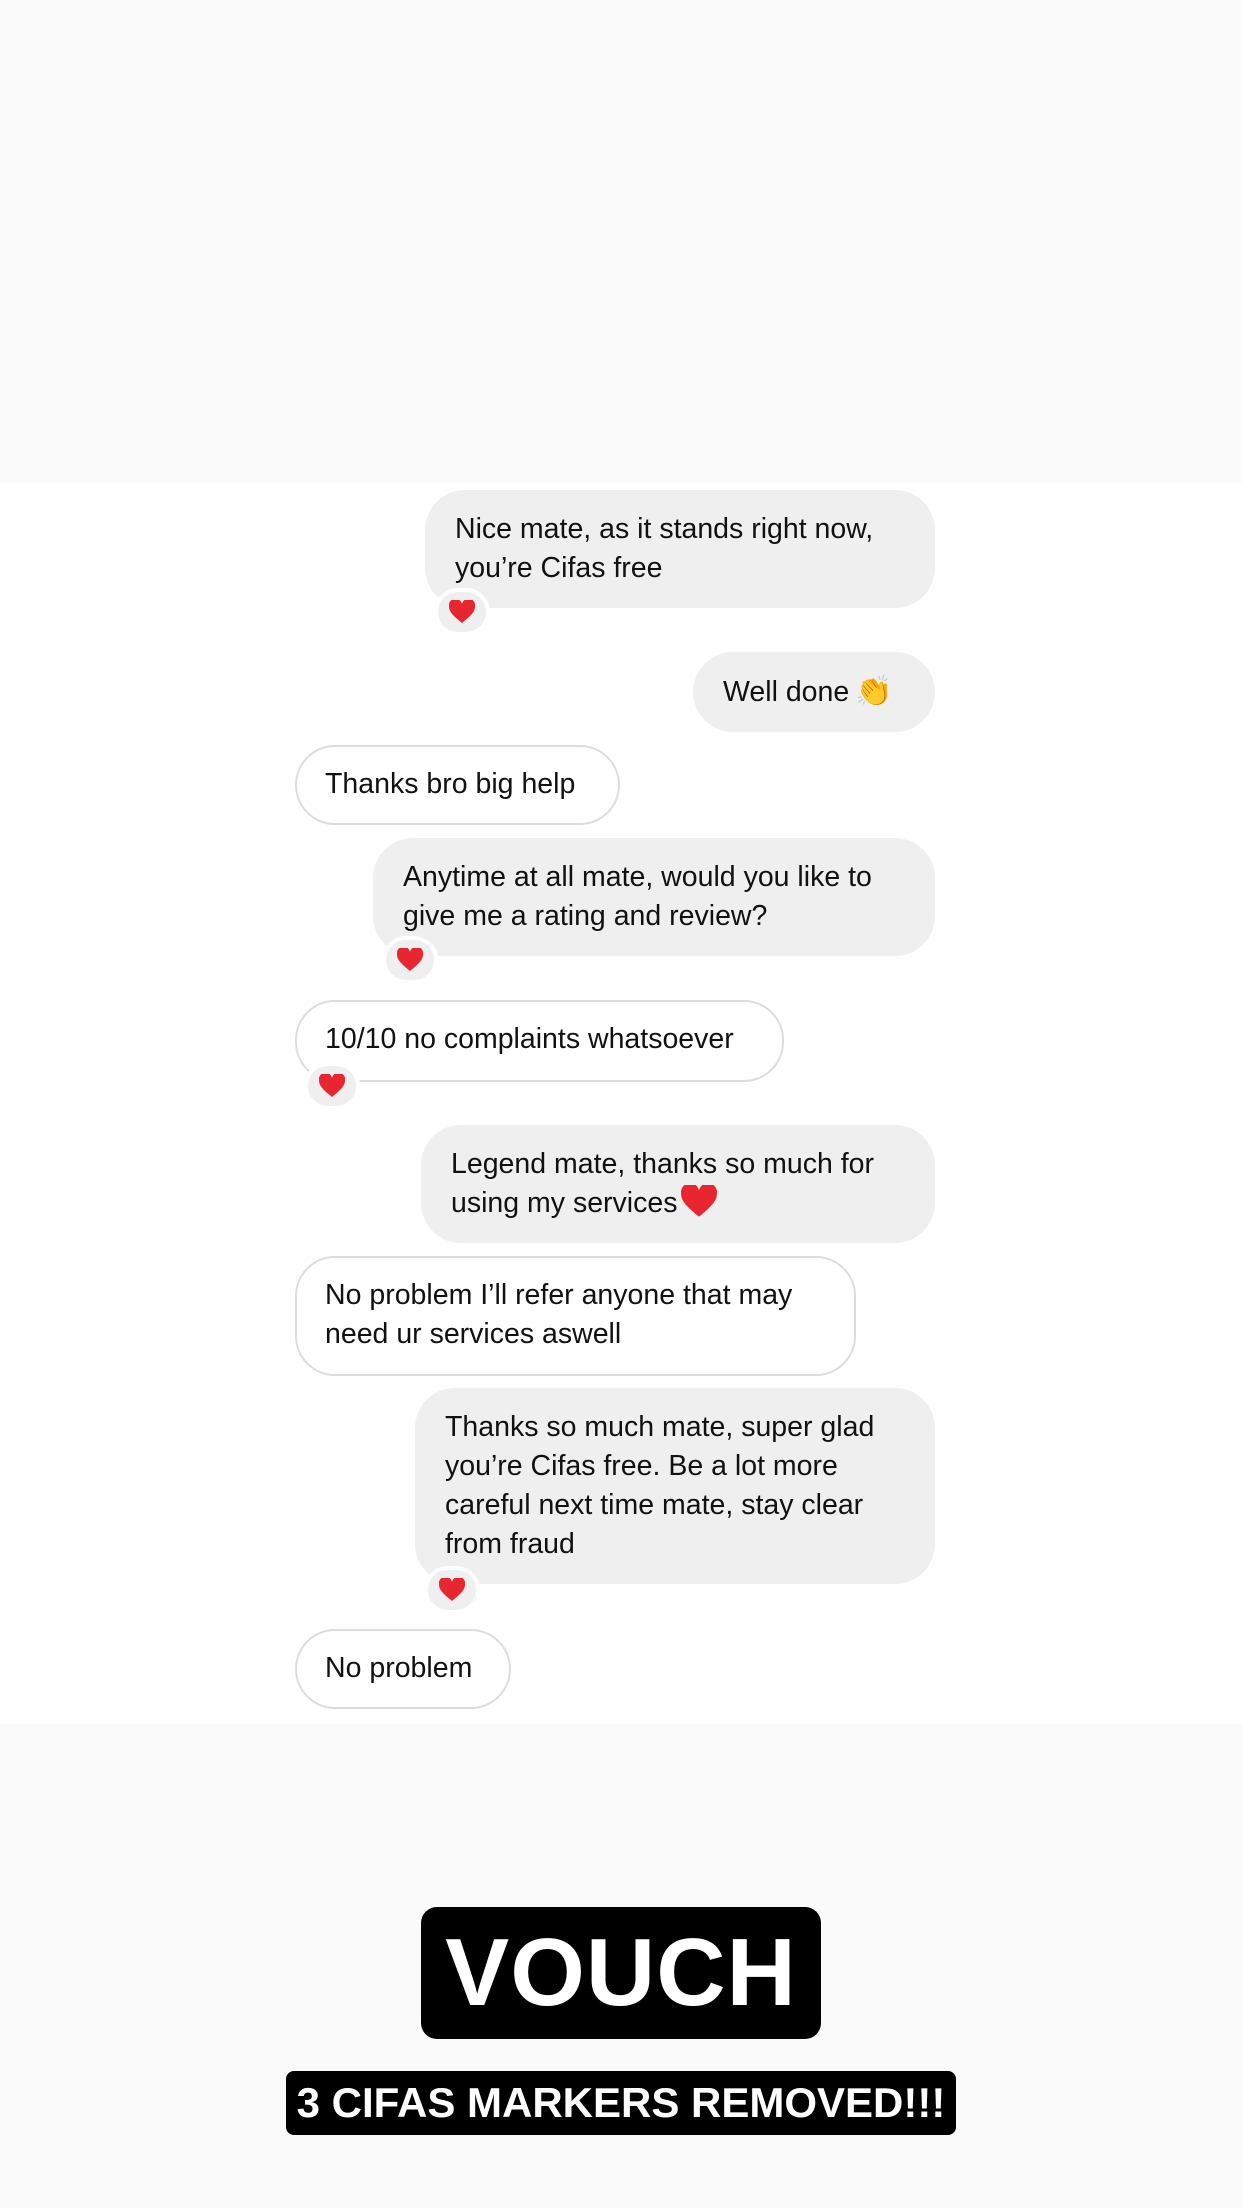  I want to click on message-text-line: using my services, so click(564, 1203).